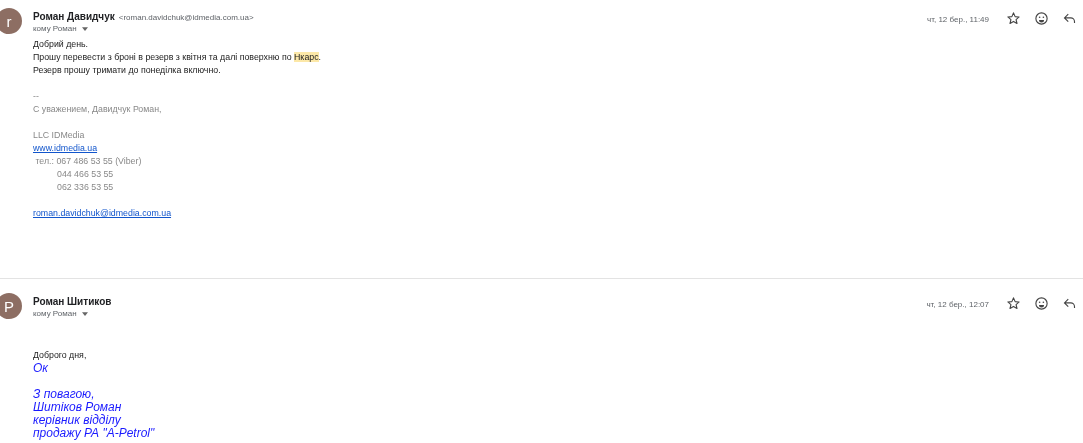 The image size is (1083, 443). What do you see at coordinates (72, 301) in the screenshot?
I see `sender-name: Роман Шитиков` at bounding box center [72, 301].